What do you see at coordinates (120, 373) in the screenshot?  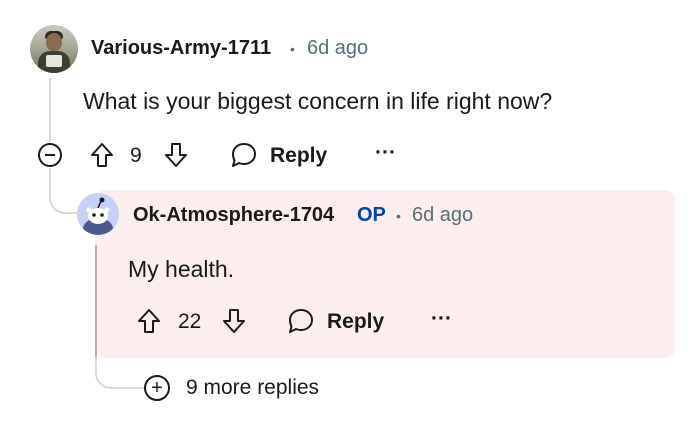 I see `more-replies-connector` at bounding box center [120, 373].